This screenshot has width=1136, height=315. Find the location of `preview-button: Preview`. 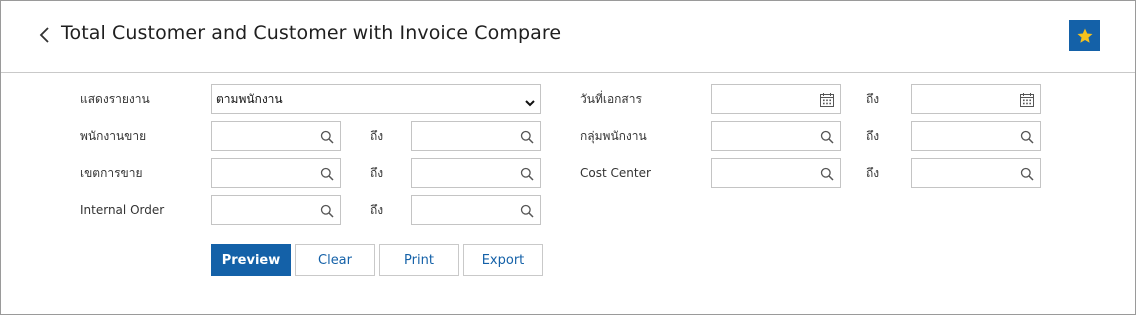

preview-button: Preview is located at coordinates (251, 260).